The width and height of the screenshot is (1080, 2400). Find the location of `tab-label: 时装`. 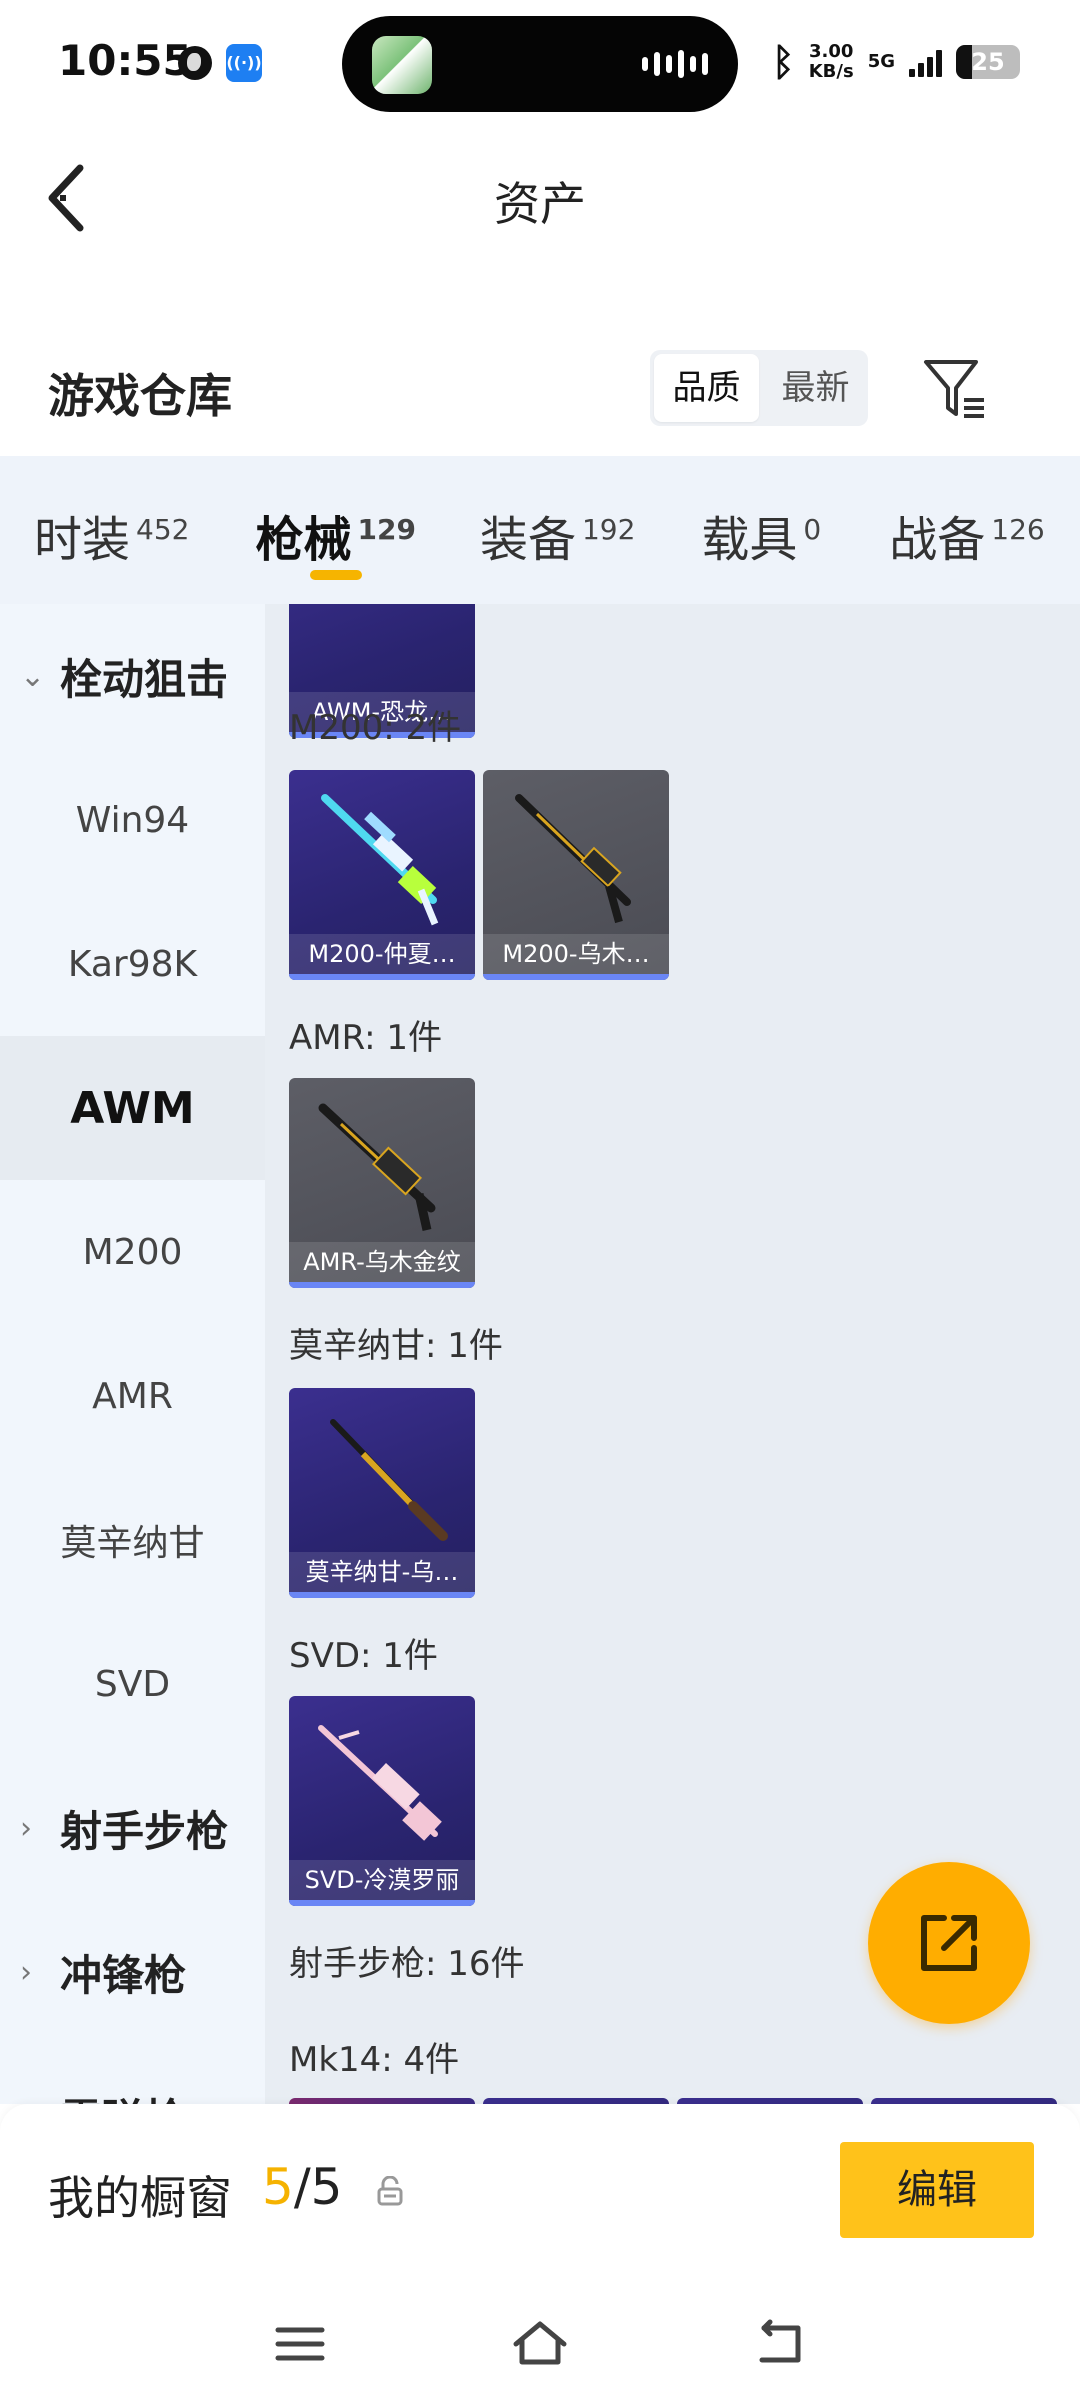

tab-label: 时装 is located at coordinates (82, 540).